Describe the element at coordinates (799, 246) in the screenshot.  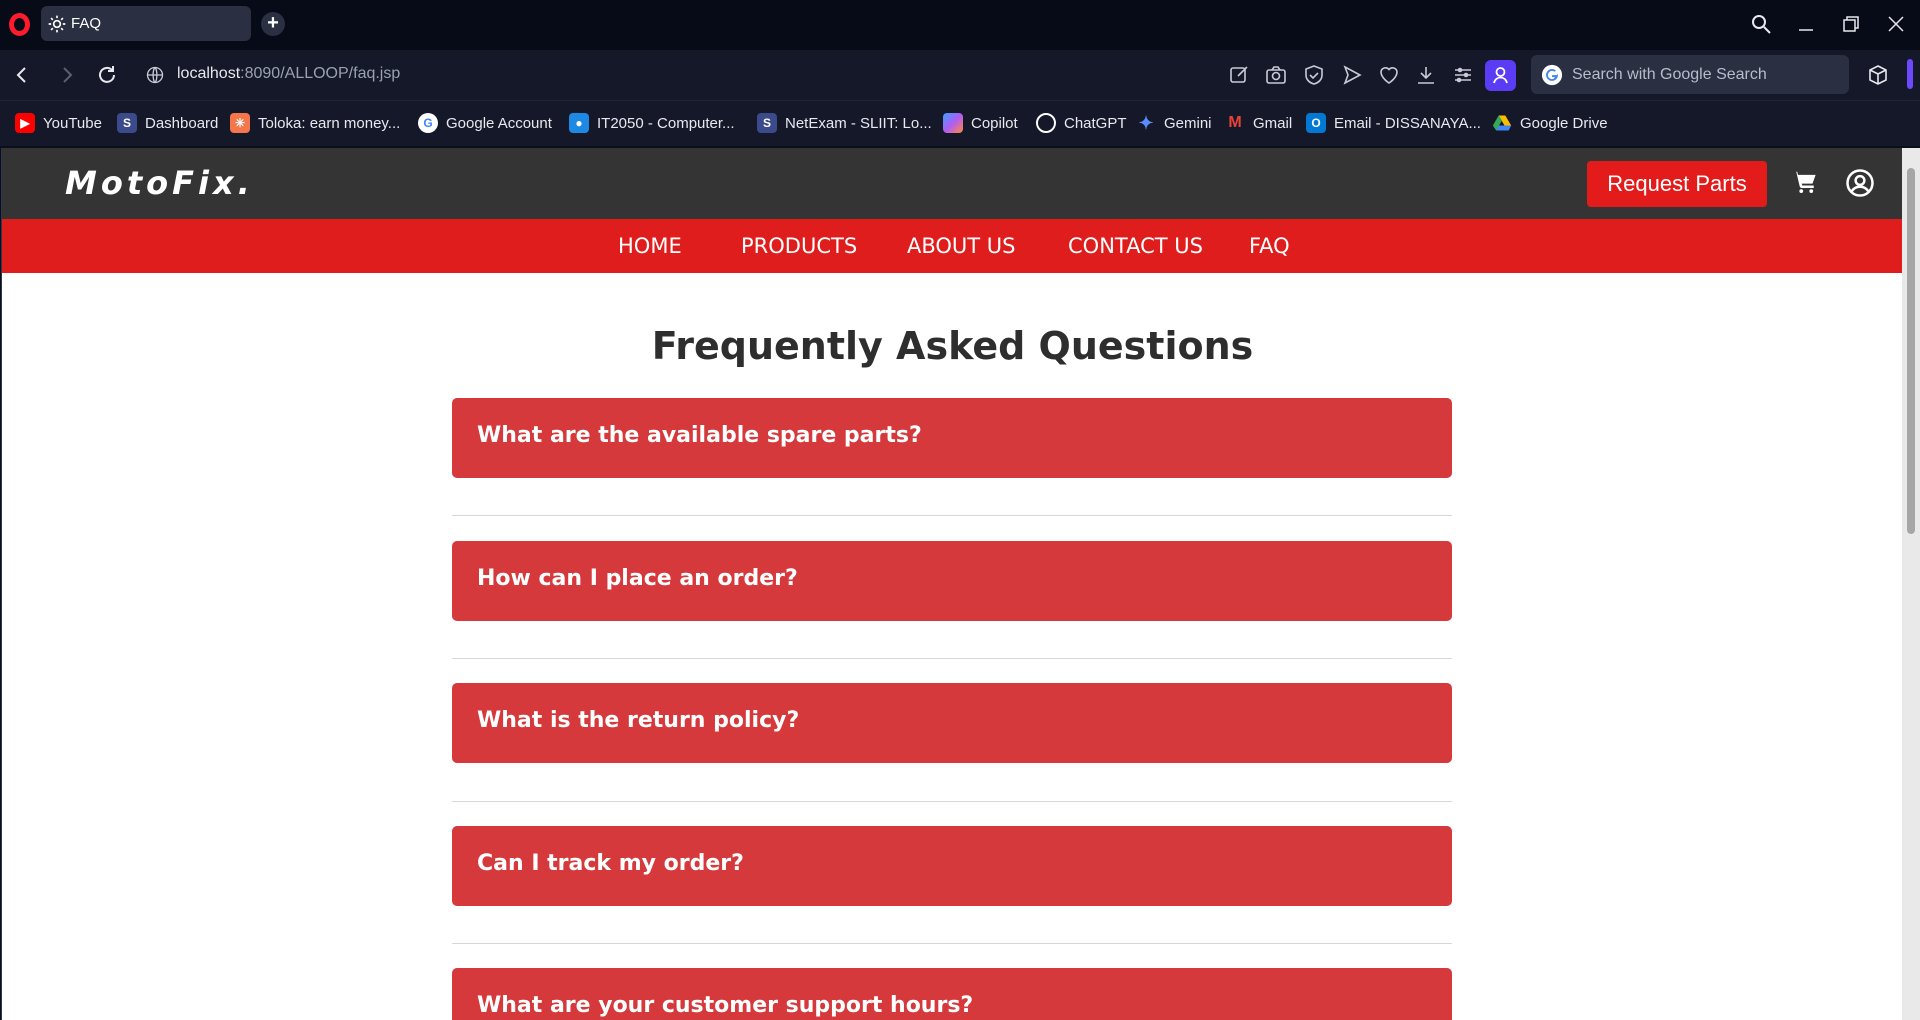
I see `nav-products: PRODUCTS` at that location.